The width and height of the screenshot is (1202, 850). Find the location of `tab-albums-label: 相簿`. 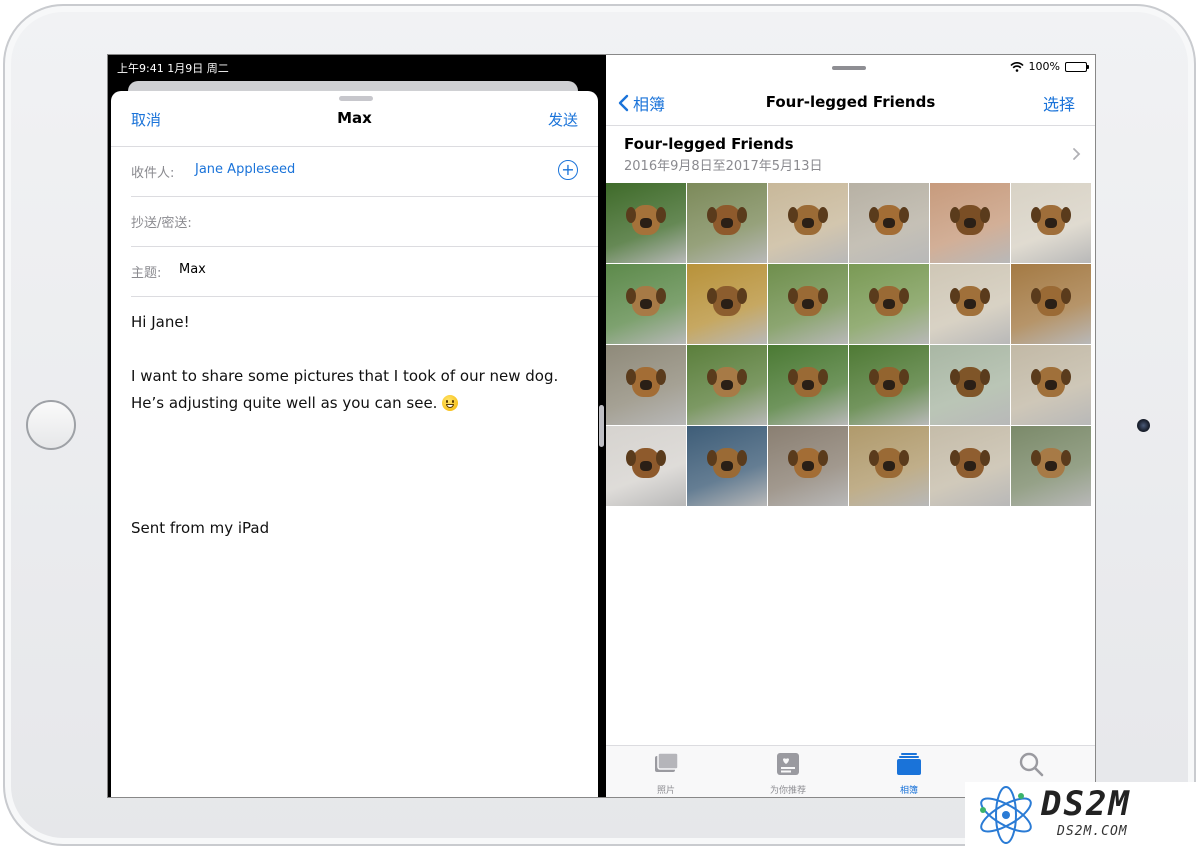

tab-albums-label: 相簿 is located at coordinates (908, 791).